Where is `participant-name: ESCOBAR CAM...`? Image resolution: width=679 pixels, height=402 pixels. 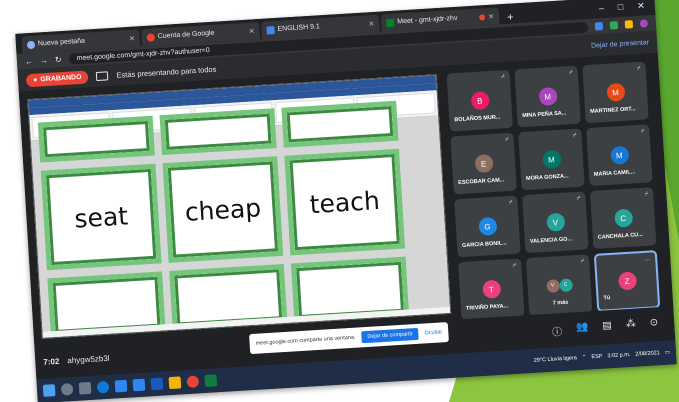
participant-name: ESCOBAR CAM... is located at coordinates (481, 182).